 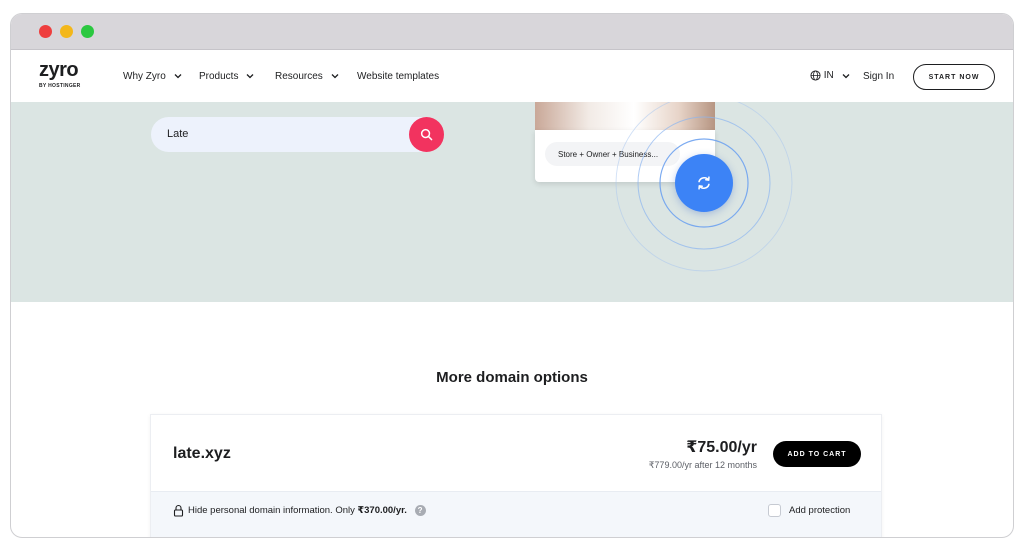 I want to click on renewal-price: ₹779.00/yr after 12 months, so click(x=702, y=465).